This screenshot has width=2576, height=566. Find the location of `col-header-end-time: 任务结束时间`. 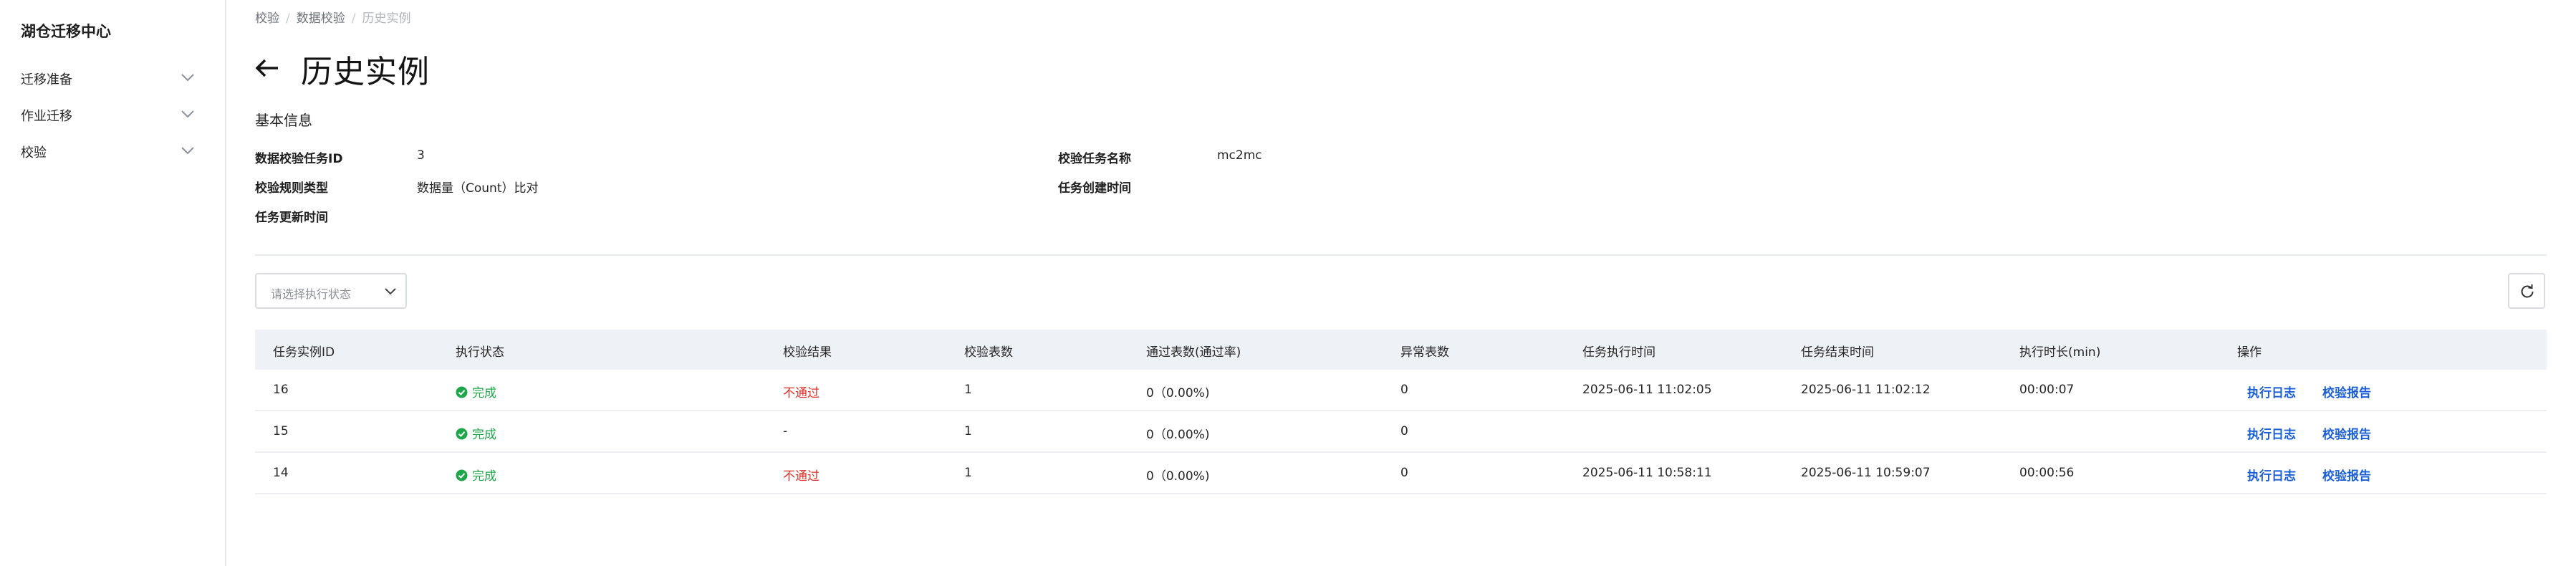

col-header-end-time: 任务结束时间 is located at coordinates (1837, 352).